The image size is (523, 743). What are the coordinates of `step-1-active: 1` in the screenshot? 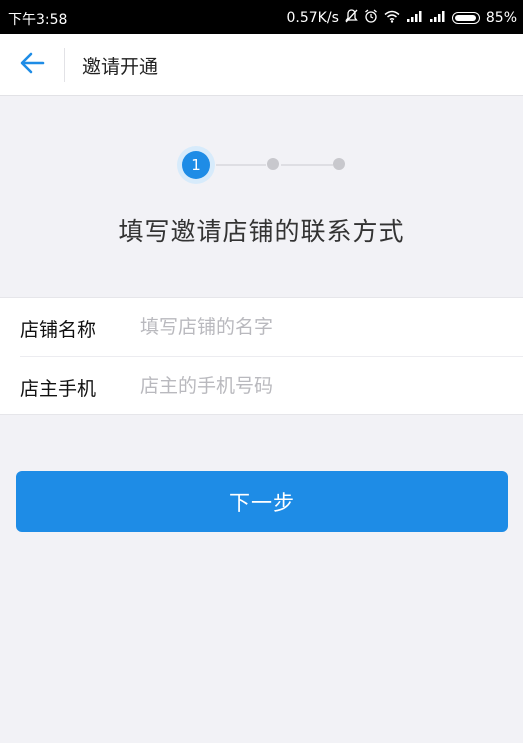 It's located at (196, 165).